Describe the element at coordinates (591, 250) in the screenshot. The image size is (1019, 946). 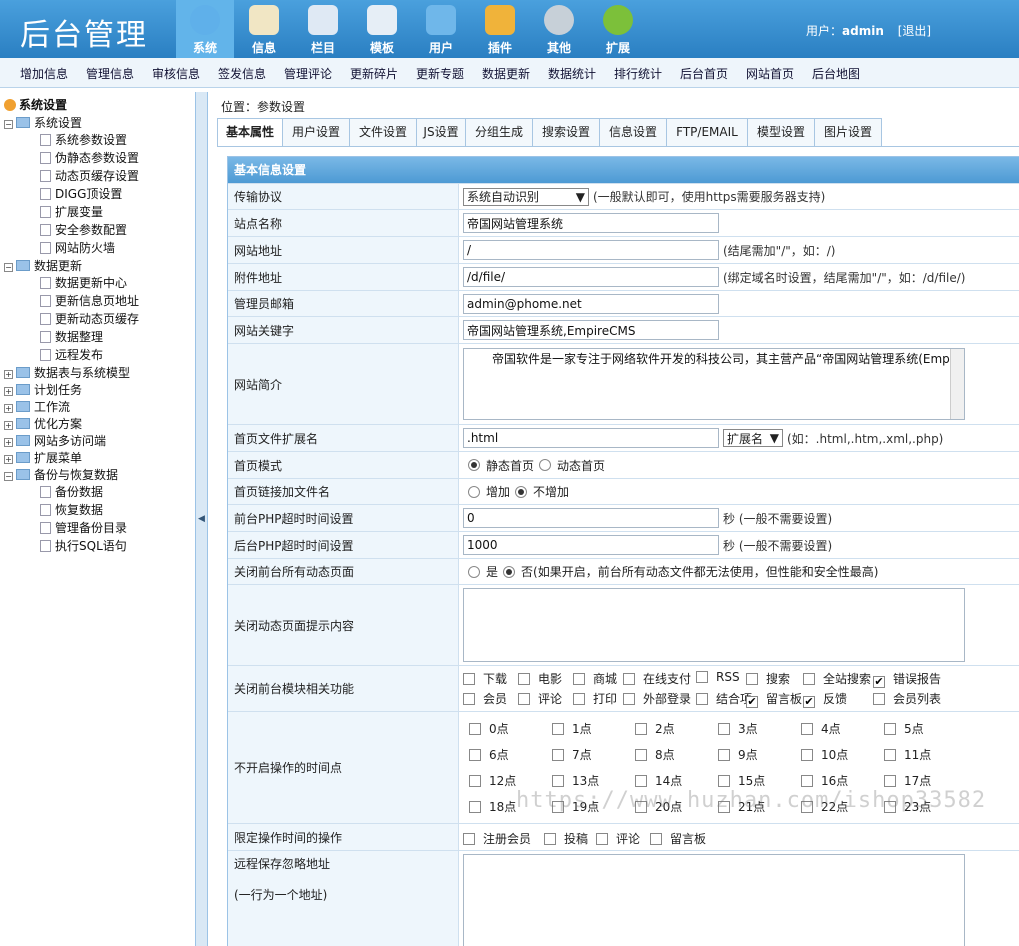
I see `site-url-input` at that location.